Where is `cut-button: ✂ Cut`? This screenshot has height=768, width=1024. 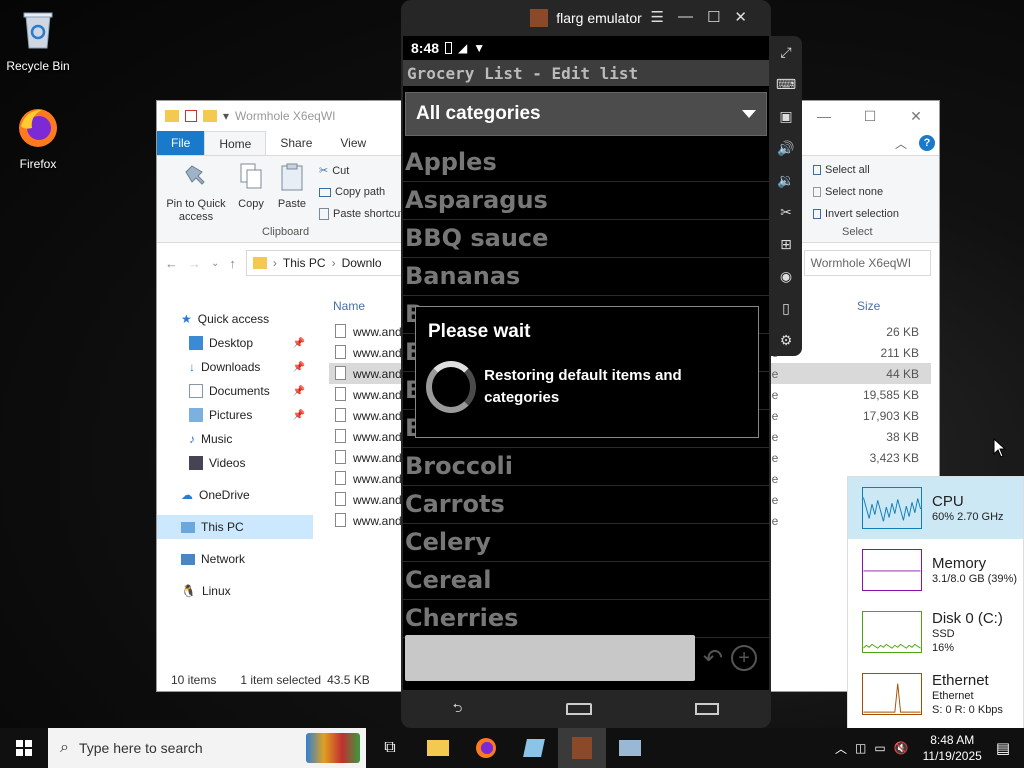
cut-button: ✂ Cut is located at coordinates (334, 171).